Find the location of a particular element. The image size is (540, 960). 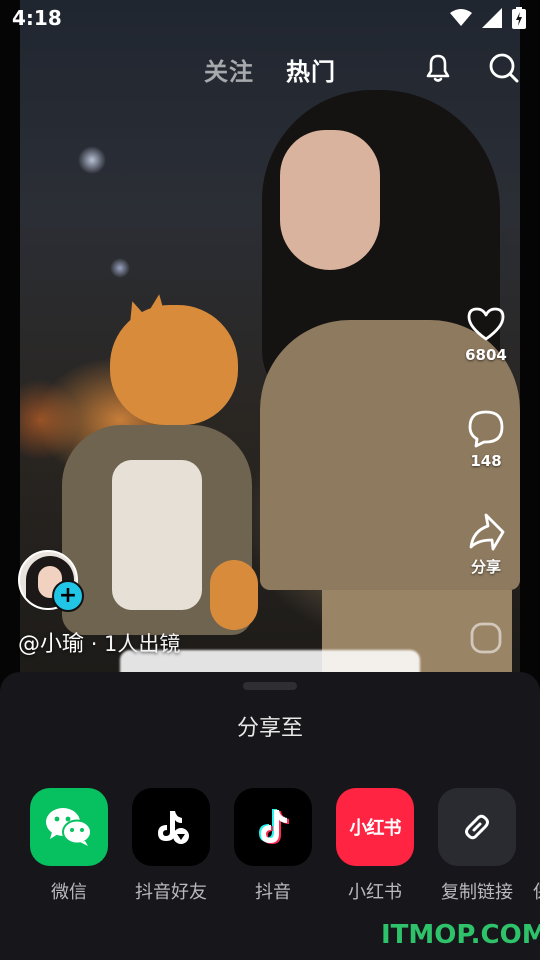

author-line: @小瑜 · 1人出镜 is located at coordinates (99, 642).